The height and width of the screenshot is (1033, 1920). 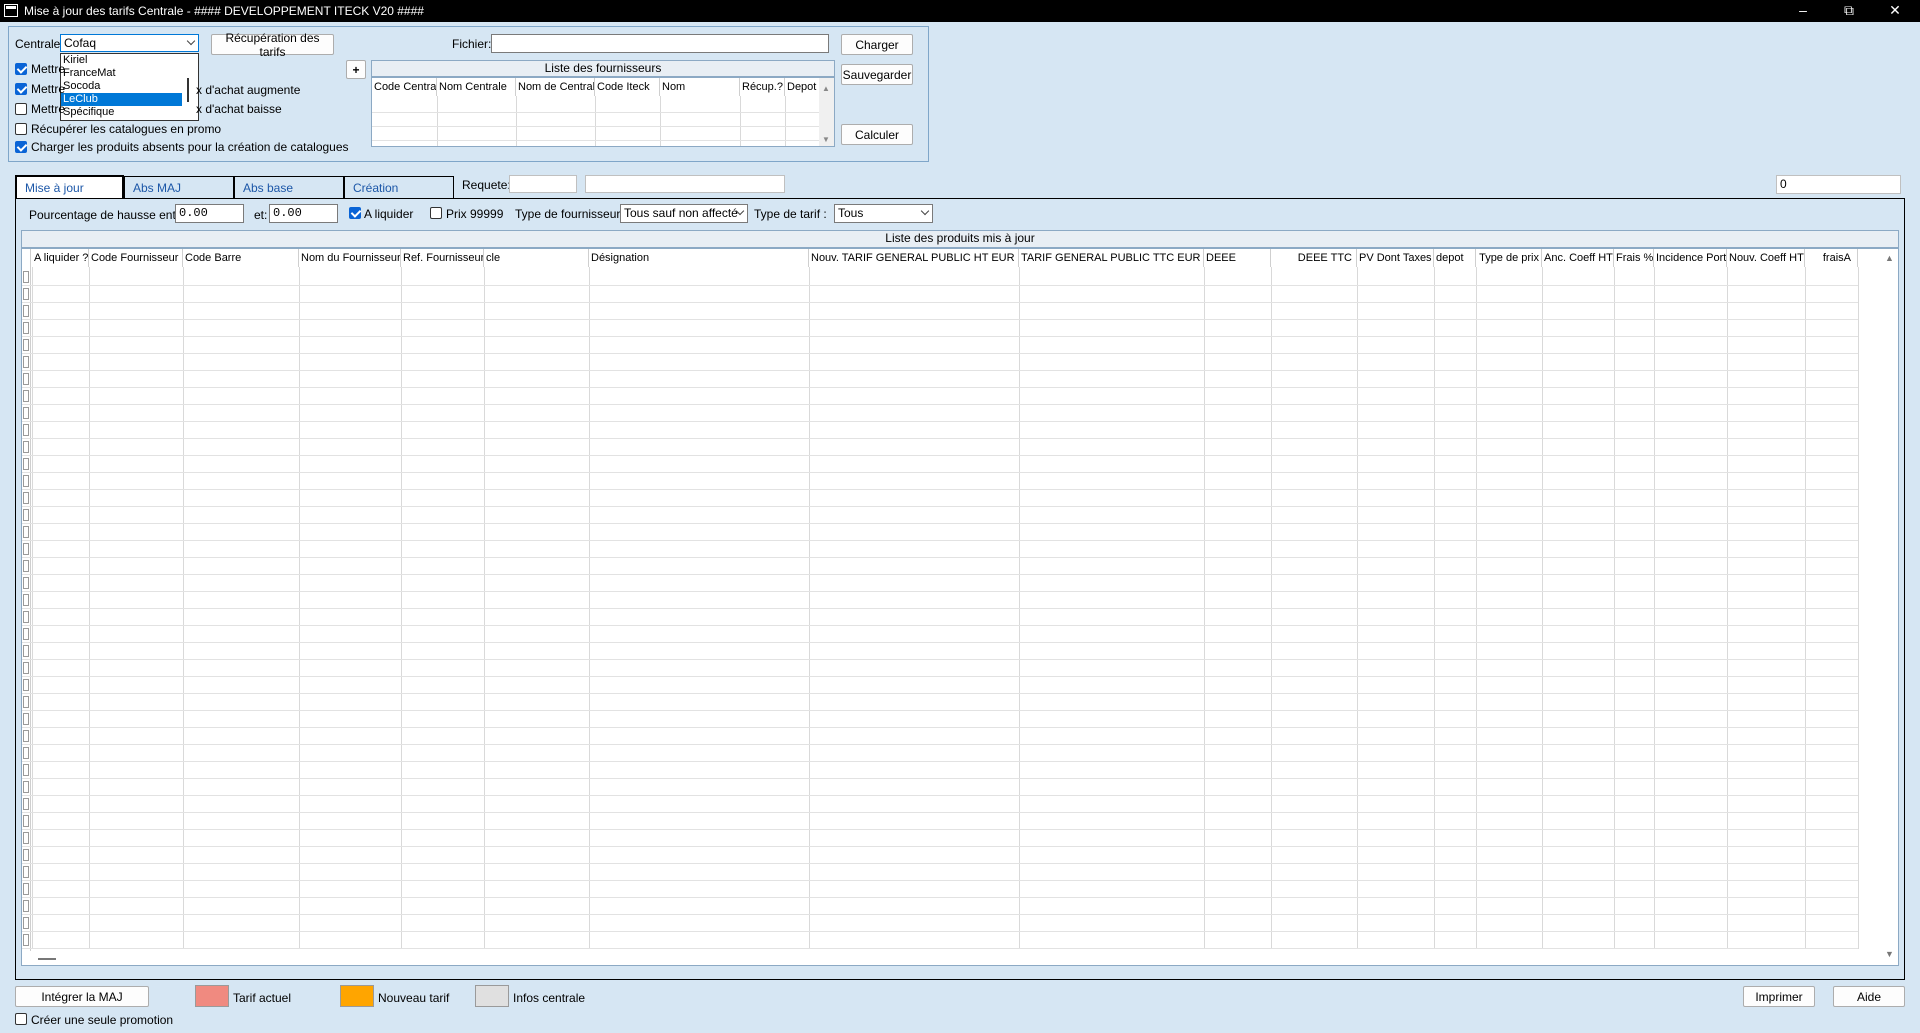 What do you see at coordinates (883, 213) in the screenshot?
I see `type-tarif-select: Tous` at bounding box center [883, 213].